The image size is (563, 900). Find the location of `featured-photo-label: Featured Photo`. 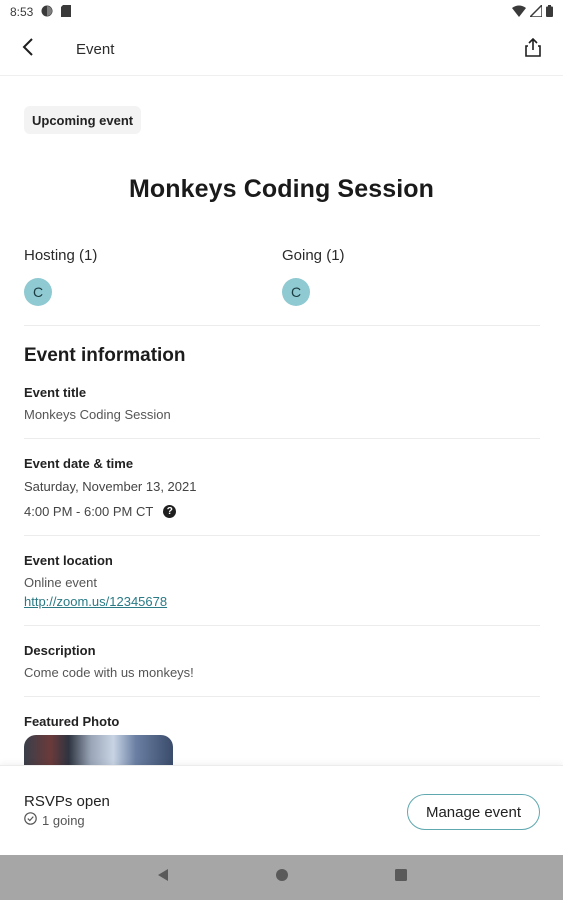

featured-photo-label: Featured Photo is located at coordinates (72, 721).